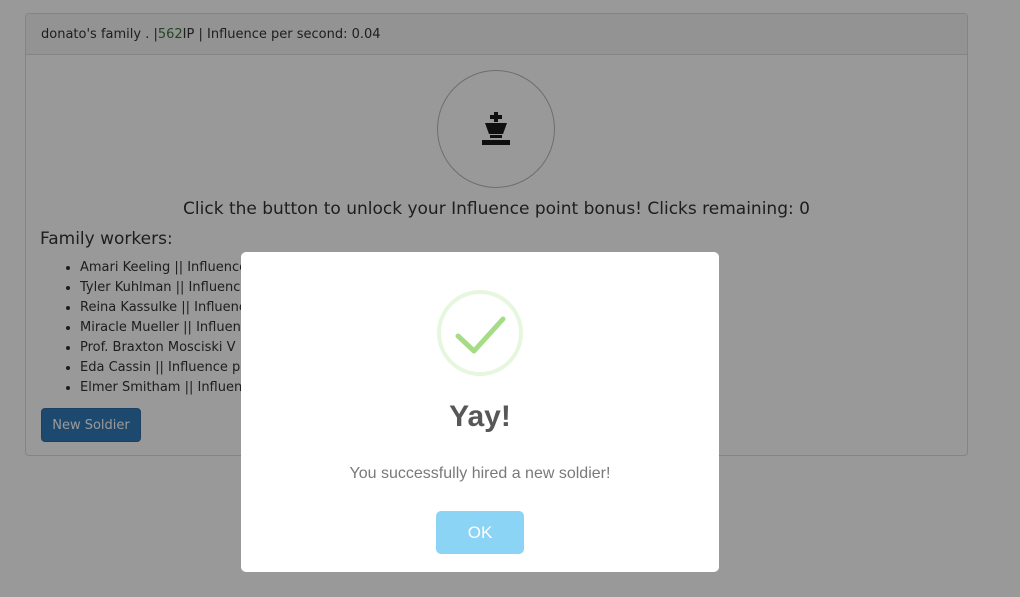 Image resolution: width=1020 pixels, height=597 pixels. Describe the element at coordinates (480, 532) in the screenshot. I see `ok-button: OK` at that location.